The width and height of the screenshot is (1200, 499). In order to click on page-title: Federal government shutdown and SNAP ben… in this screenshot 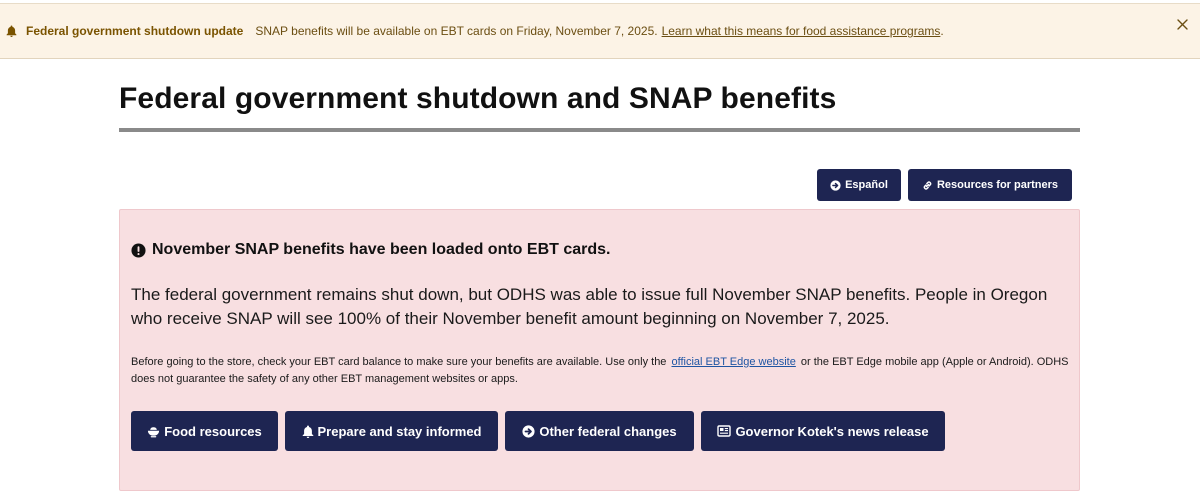, I will do `click(478, 98)`.